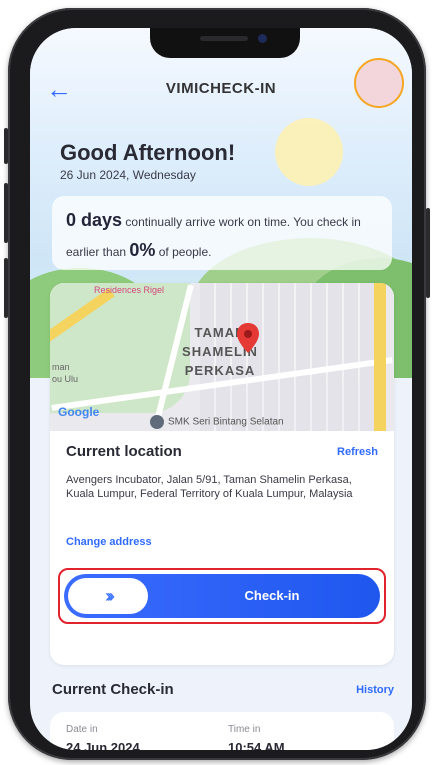 This screenshot has width=437, height=765. Describe the element at coordinates (262, 38) in the screenshot. I see `camera-icon` at that location.